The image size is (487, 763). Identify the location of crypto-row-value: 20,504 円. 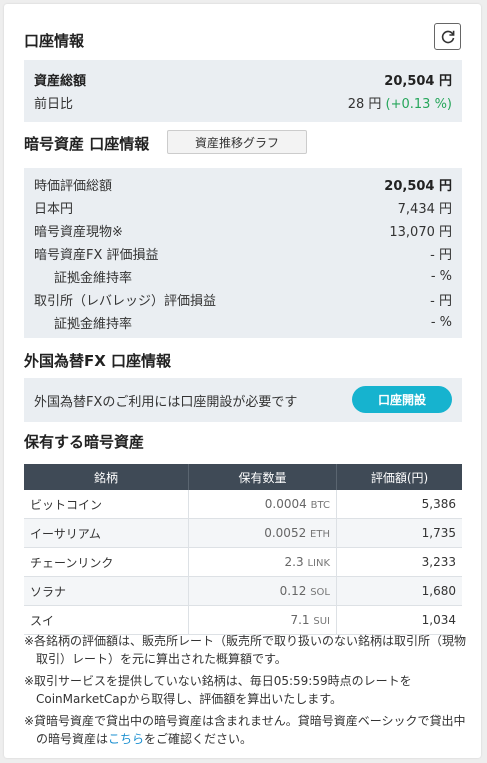
(418, 186).